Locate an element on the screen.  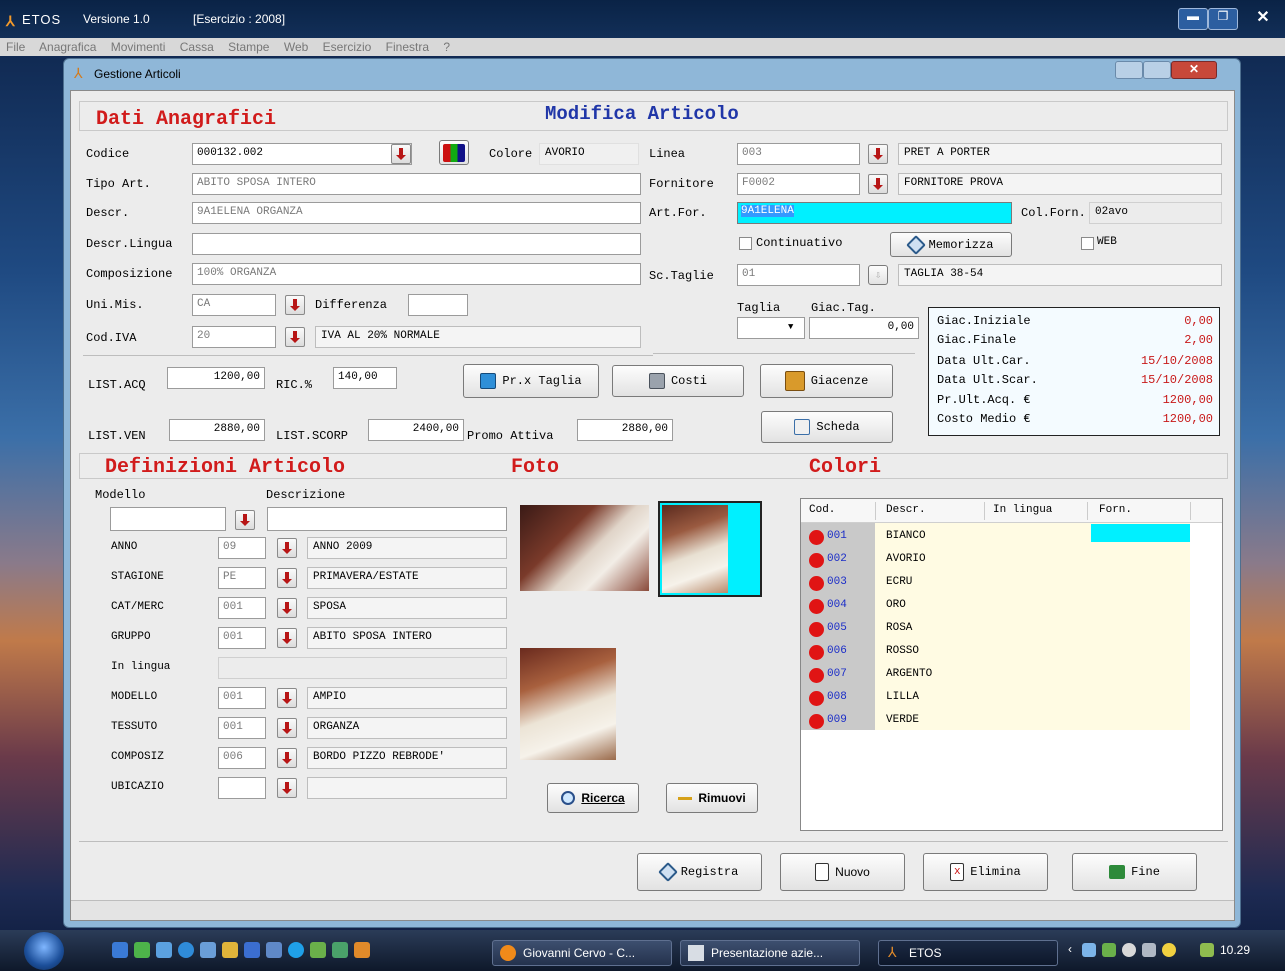
taglia-select: ▼ is located at coordinates (771, 328).